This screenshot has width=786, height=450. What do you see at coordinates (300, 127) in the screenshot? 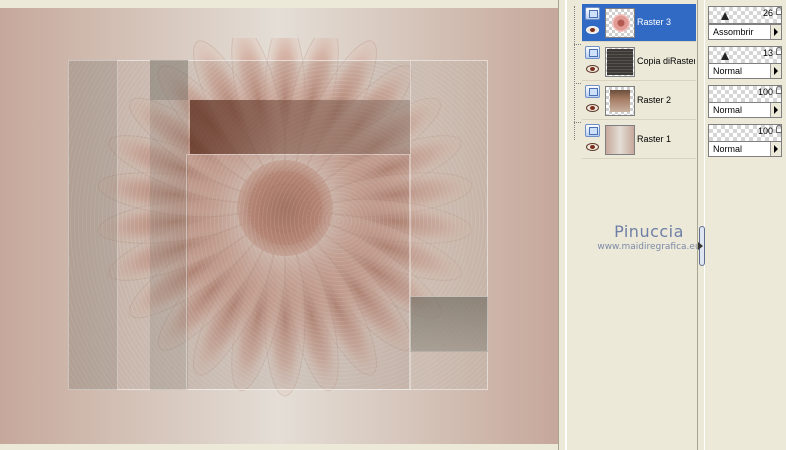
I see `frame-dark-band` at bounding box center [300, 127].